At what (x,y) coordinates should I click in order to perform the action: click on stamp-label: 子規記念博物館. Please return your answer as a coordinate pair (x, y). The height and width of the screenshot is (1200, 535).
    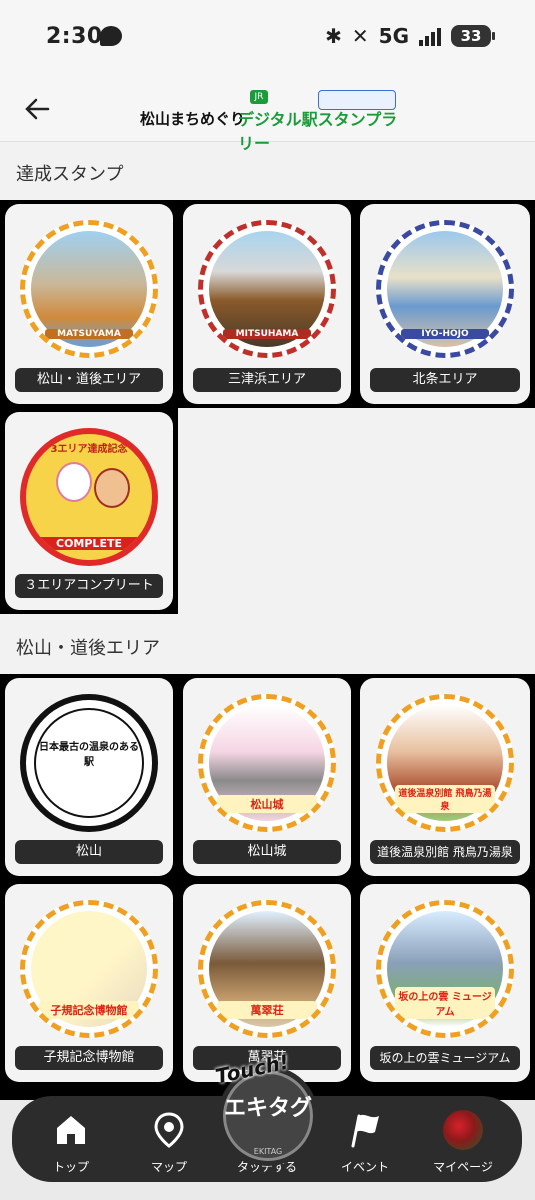
    Looking at the image, I should click on (89, 1058).